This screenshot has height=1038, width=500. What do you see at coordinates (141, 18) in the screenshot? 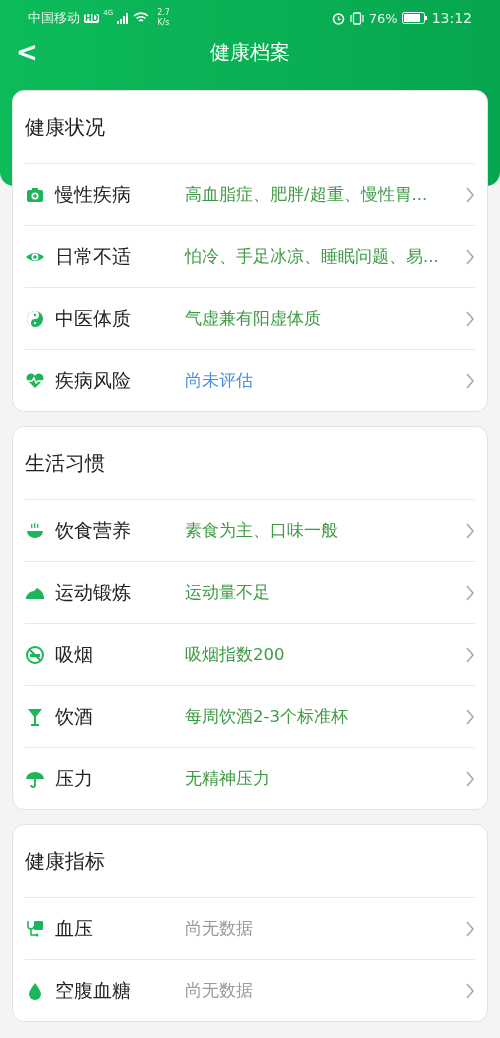
I see `wifi-icon` at bounding box center [141, 18].